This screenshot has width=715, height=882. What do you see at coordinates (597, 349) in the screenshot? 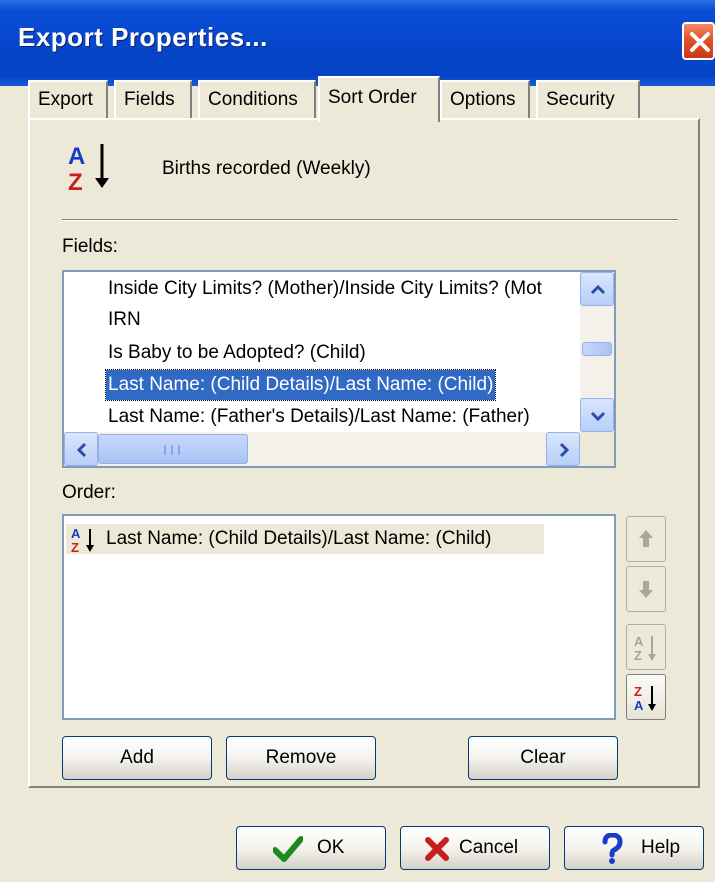
I see `vertical-scroll-thumb` at bounding box center [597, 349].